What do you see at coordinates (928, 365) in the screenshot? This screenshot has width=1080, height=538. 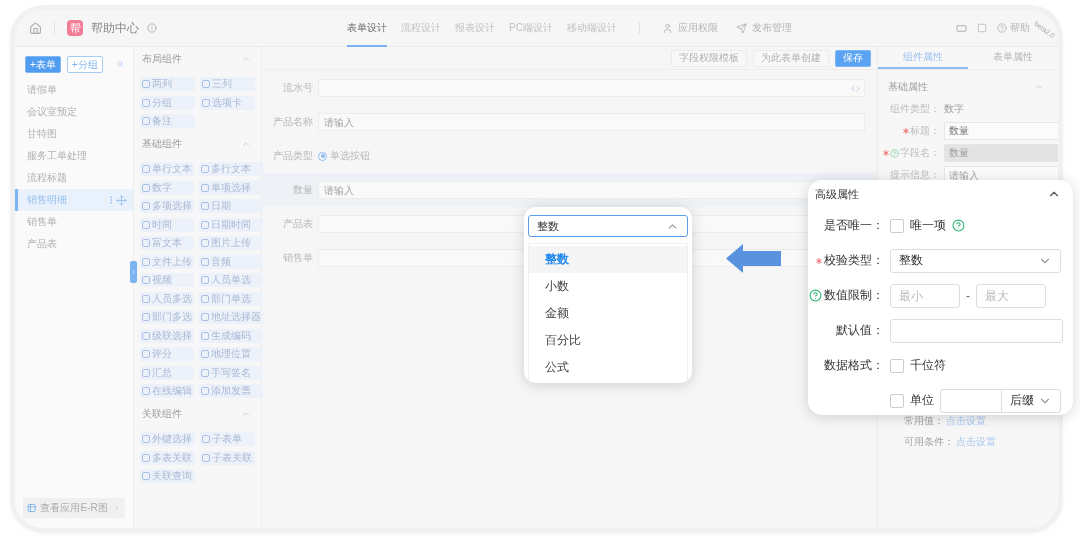 I see `checkbox-label: 千位符` at bounding box center [928, 365].